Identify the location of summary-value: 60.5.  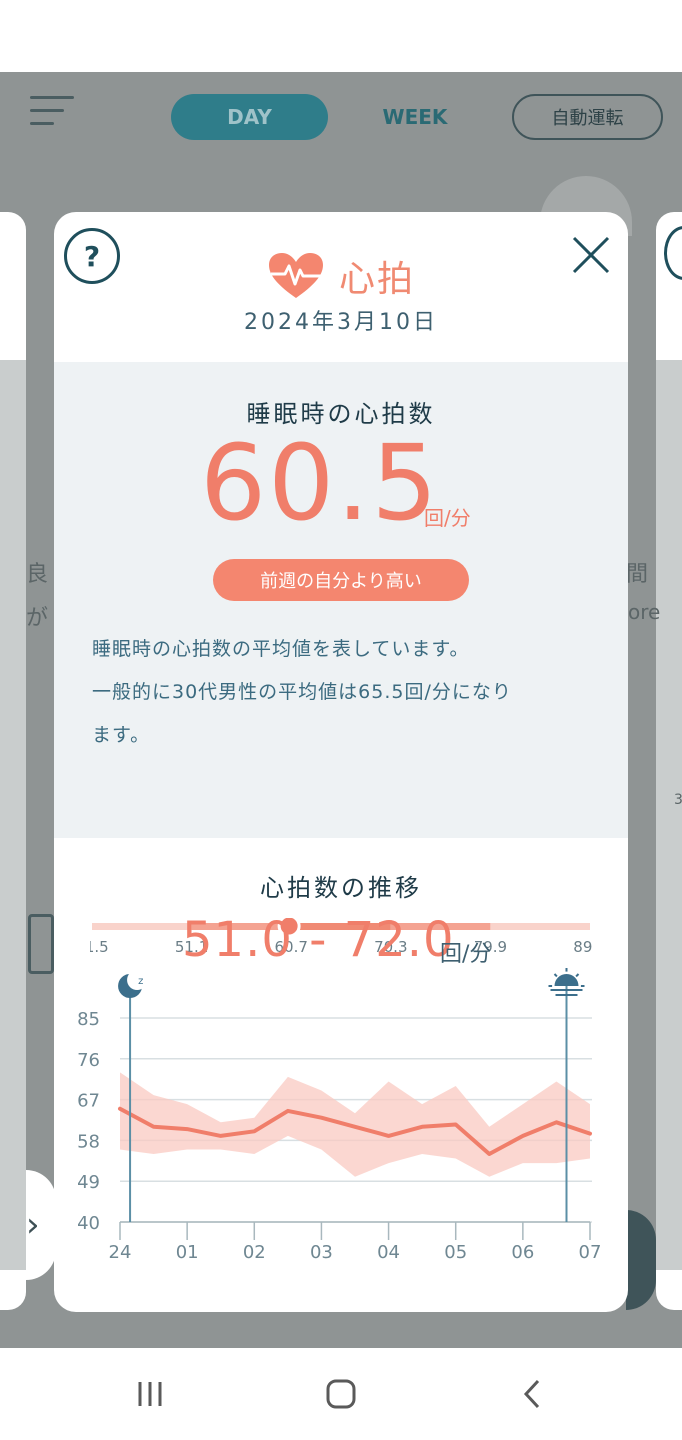
(320, 483).